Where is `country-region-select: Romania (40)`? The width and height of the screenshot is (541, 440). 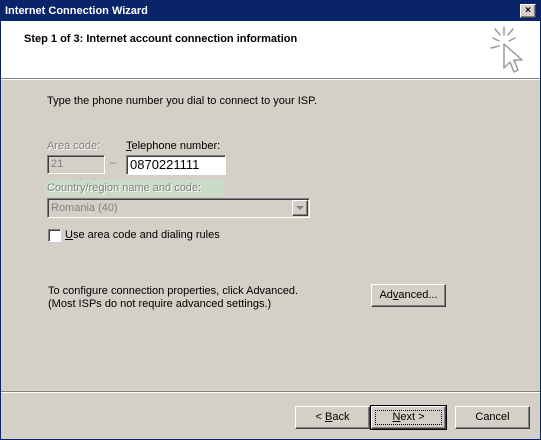
country-region-select: Romania (40) is located at coordinates (178, 208).